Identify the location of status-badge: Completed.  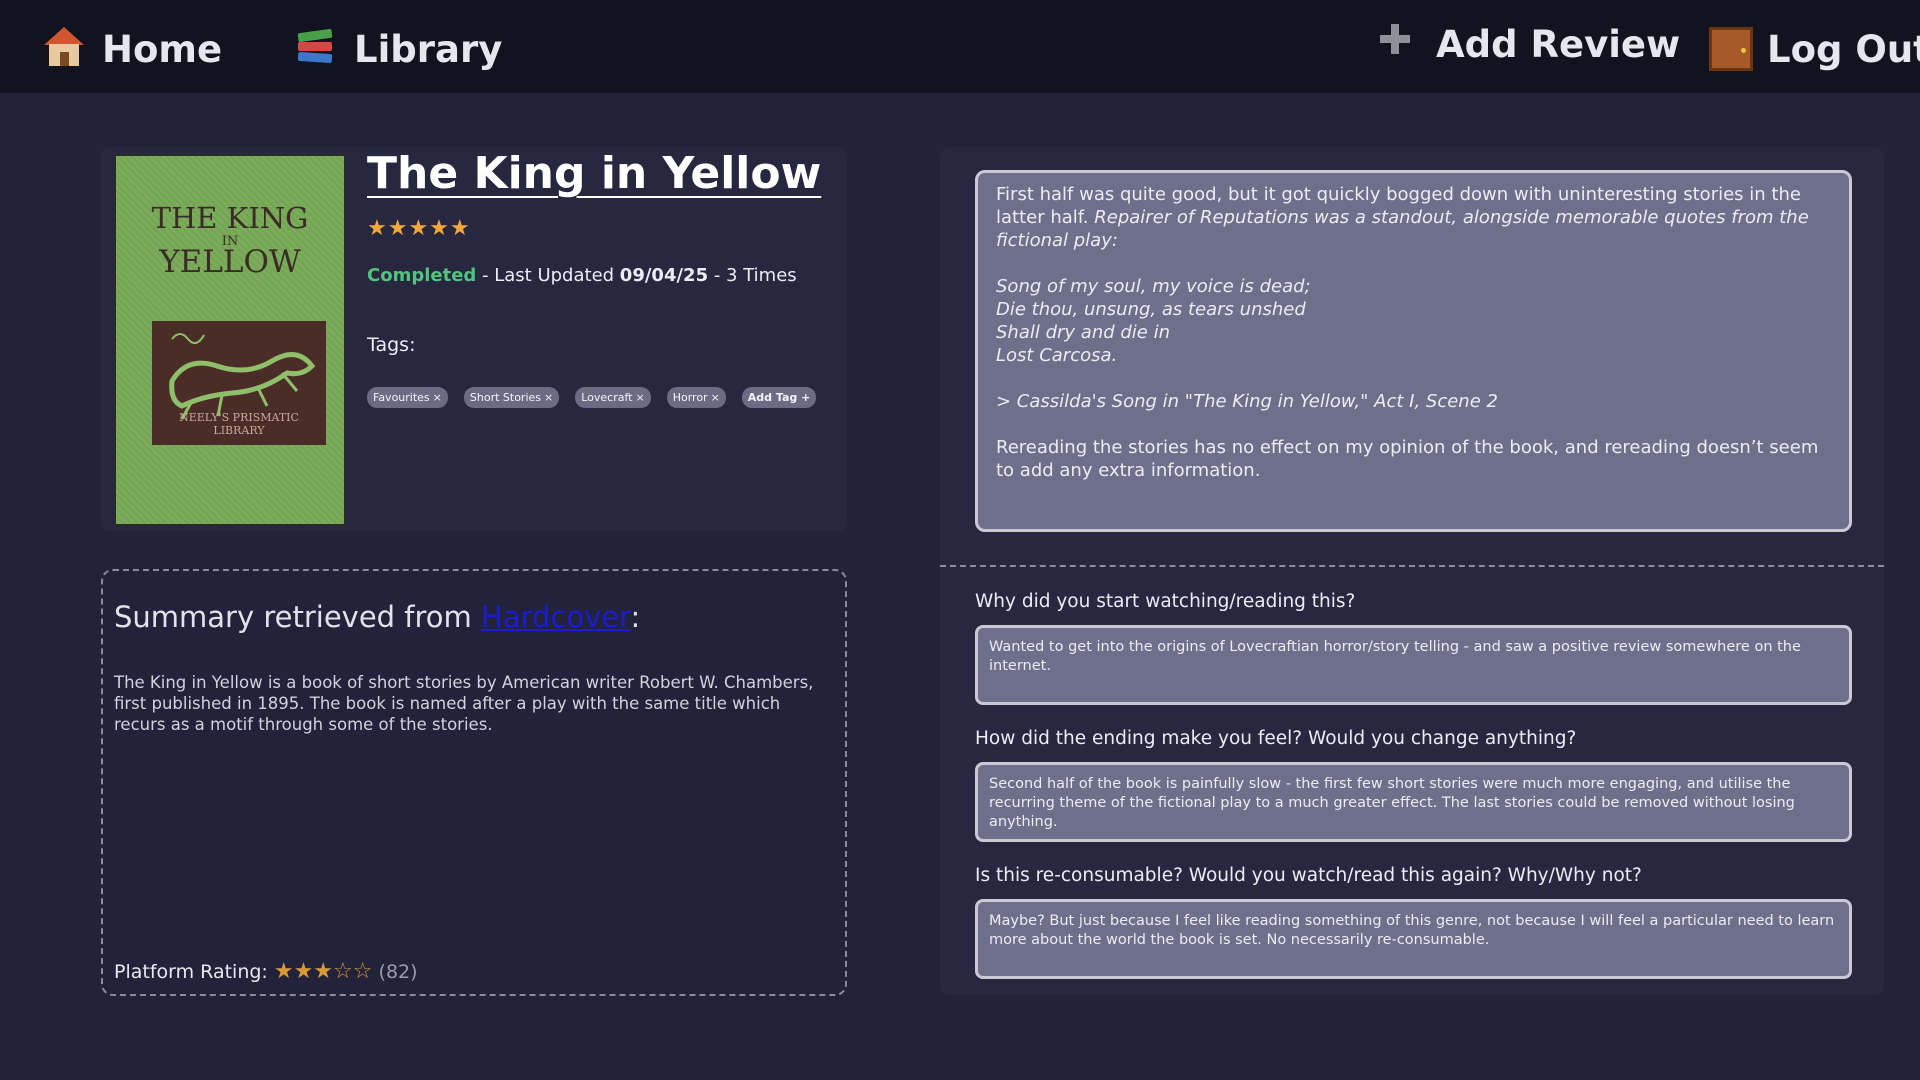
(422, 275).